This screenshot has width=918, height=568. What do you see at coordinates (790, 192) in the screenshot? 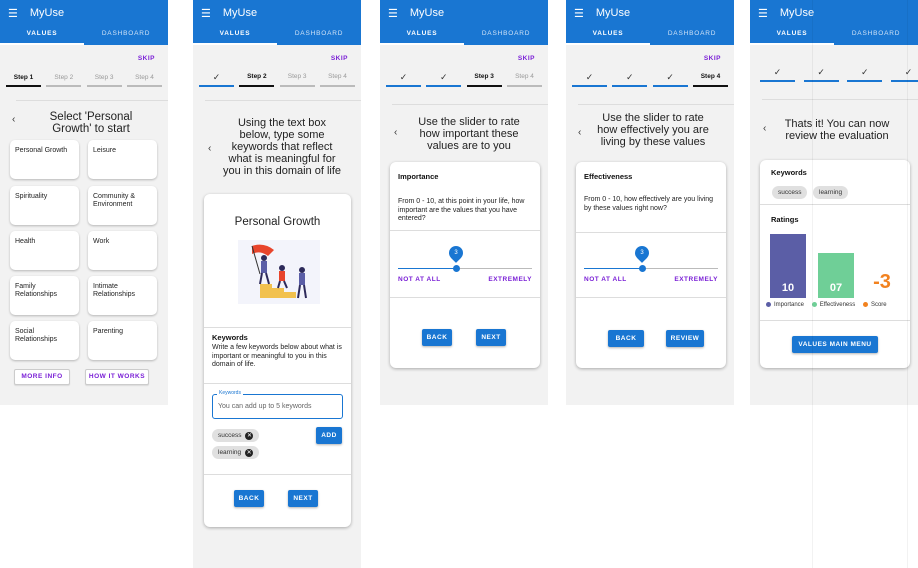
I see `keyword-chip: success` at bounding box center [790, 192].